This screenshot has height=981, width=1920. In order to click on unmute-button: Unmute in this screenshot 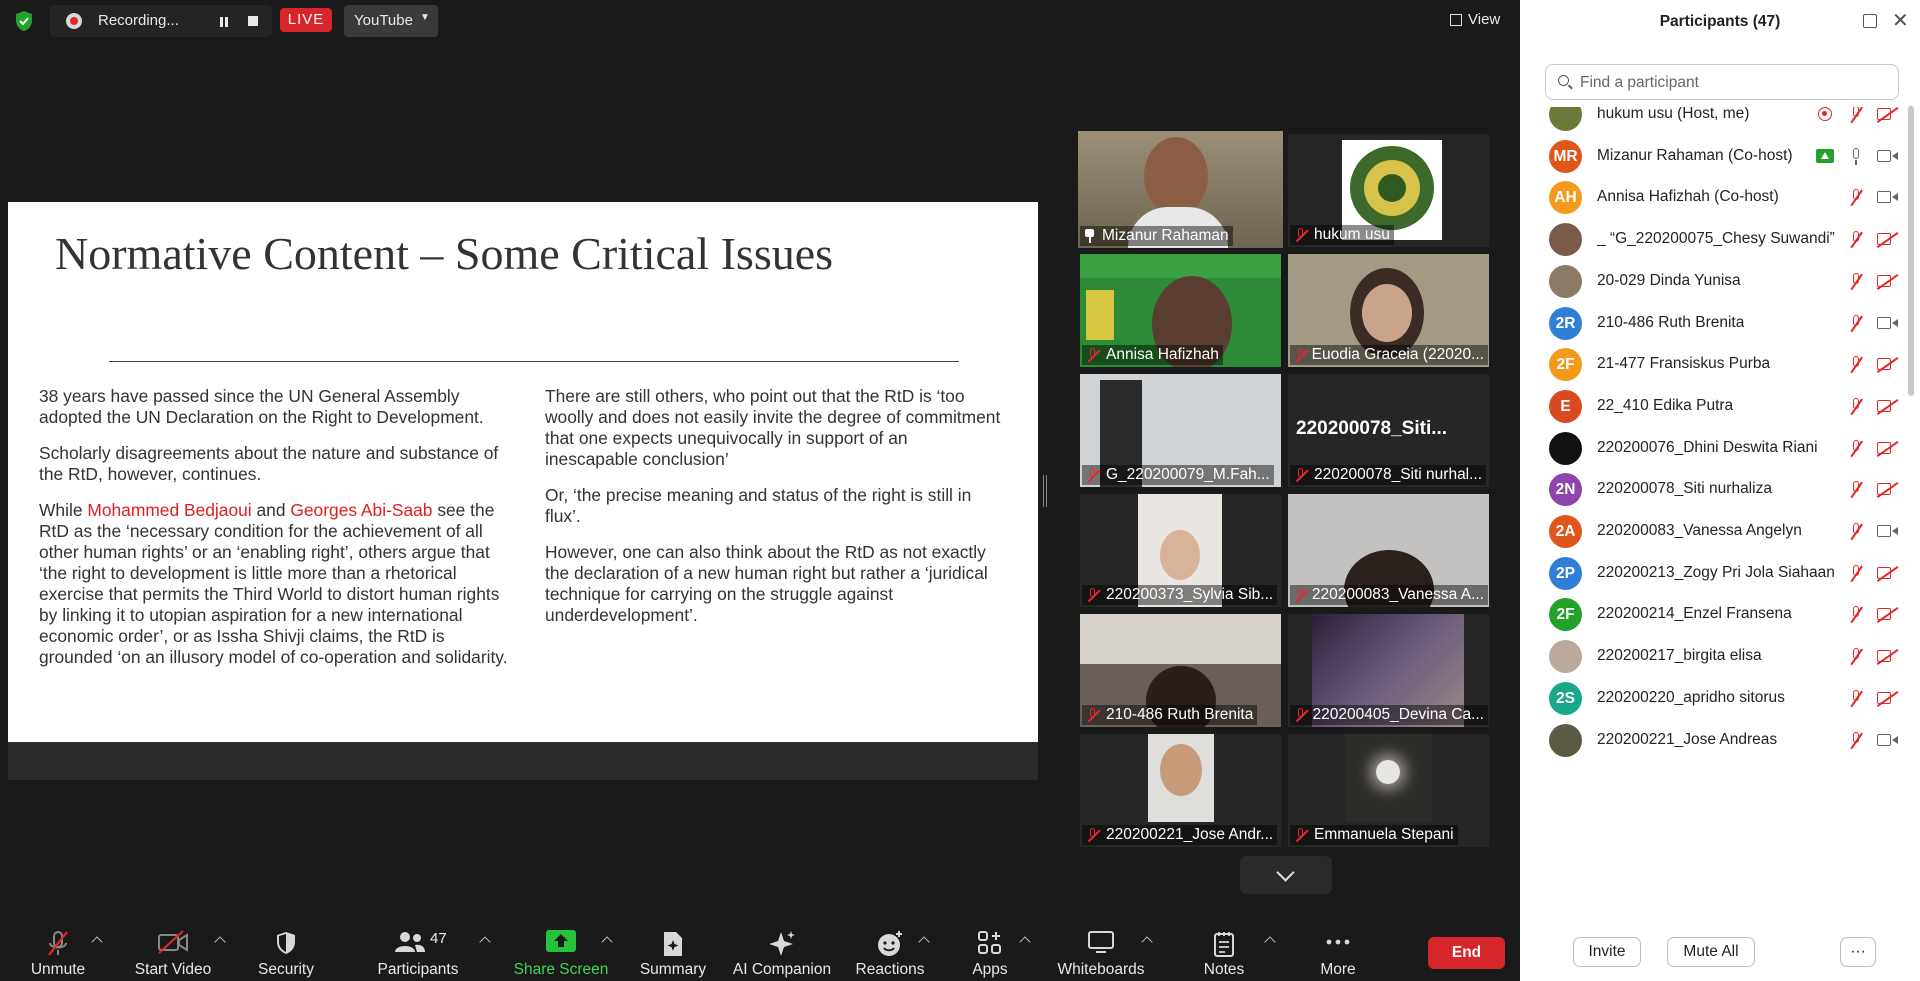, I will do `click(58, 948)`.